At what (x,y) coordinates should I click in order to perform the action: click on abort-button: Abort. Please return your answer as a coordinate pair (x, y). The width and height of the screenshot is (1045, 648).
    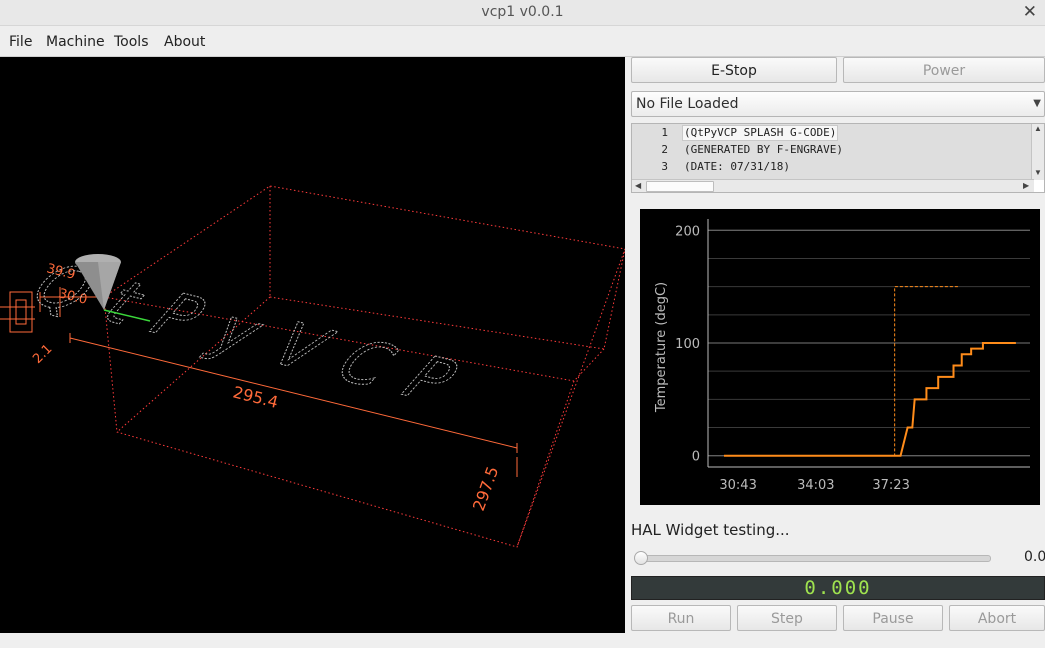
    Looking at the image, I should click on (997, 618).